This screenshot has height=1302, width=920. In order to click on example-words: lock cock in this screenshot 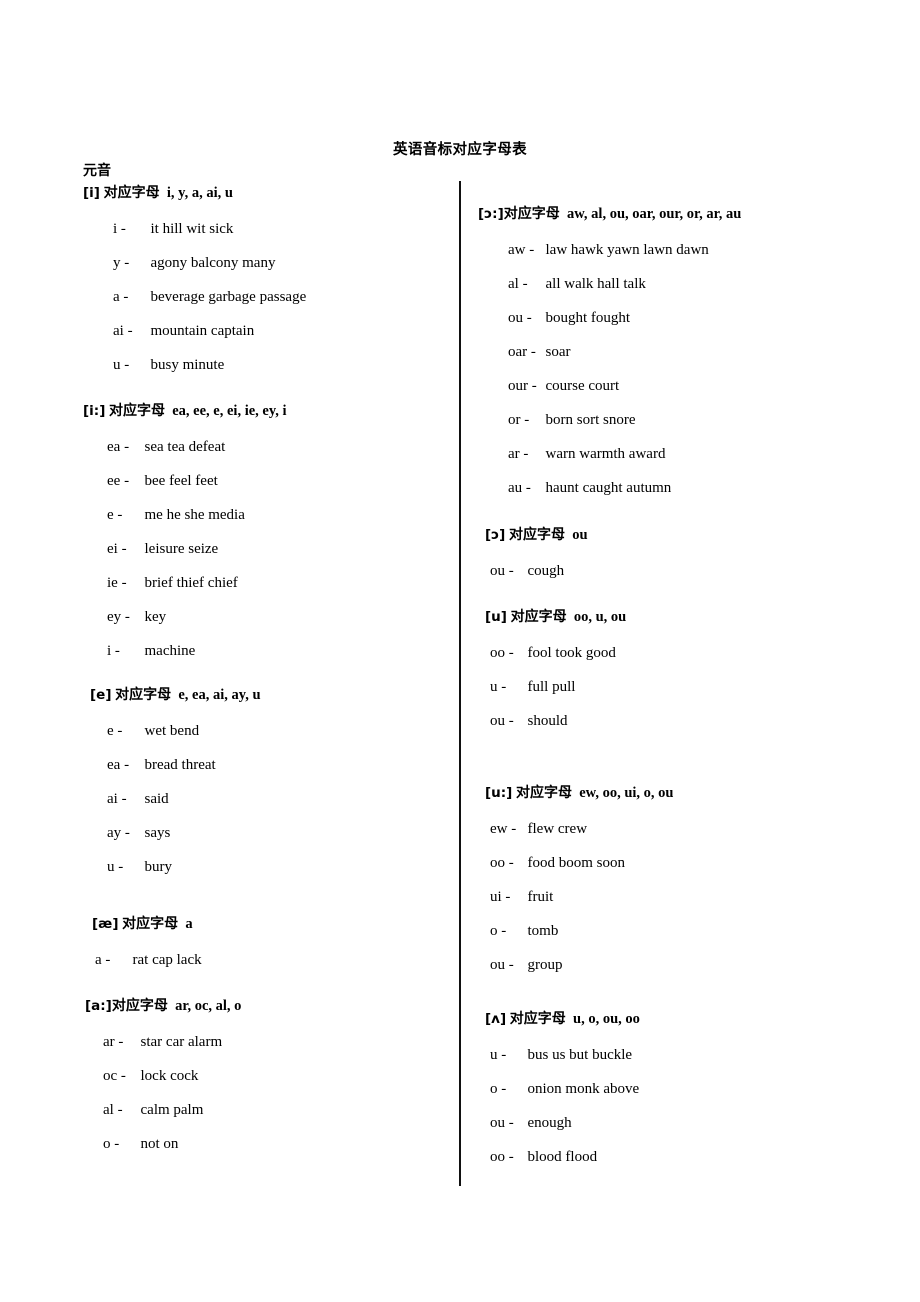, I will do `click(169, 1075)`.